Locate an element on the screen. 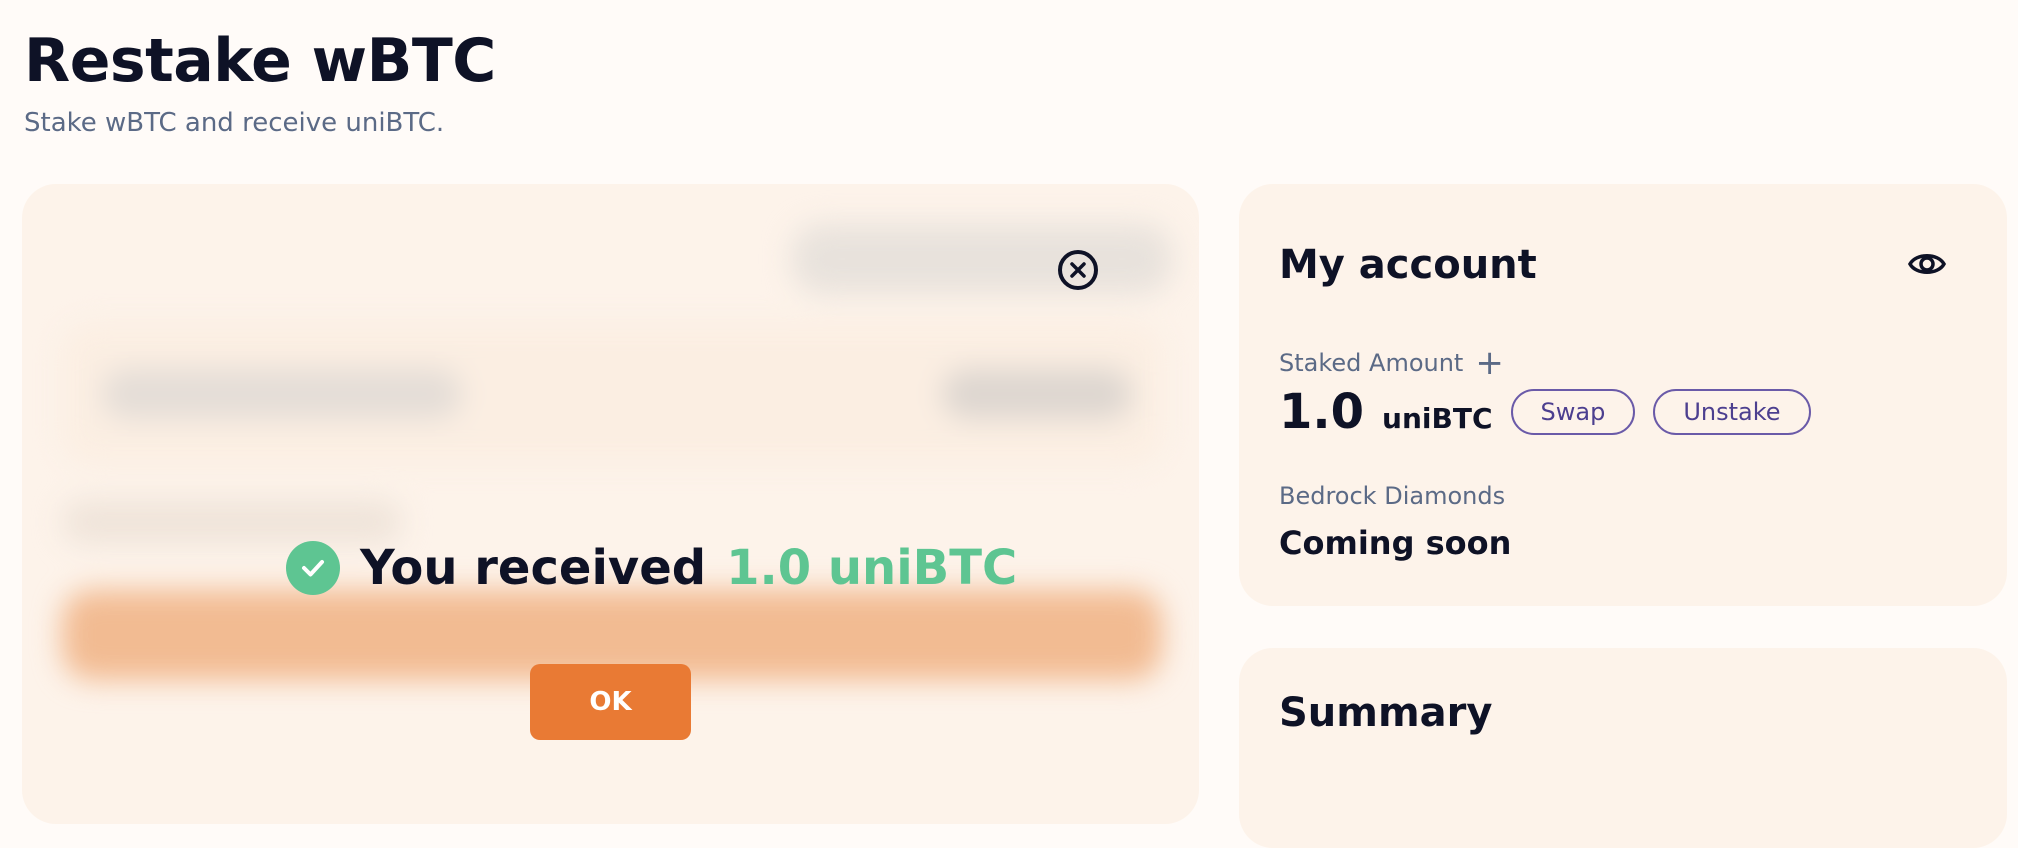 The width and height of the screenshot is (2018, 848). received-message: You received 1.0 uniBTC is located at coordinates (651, 568).